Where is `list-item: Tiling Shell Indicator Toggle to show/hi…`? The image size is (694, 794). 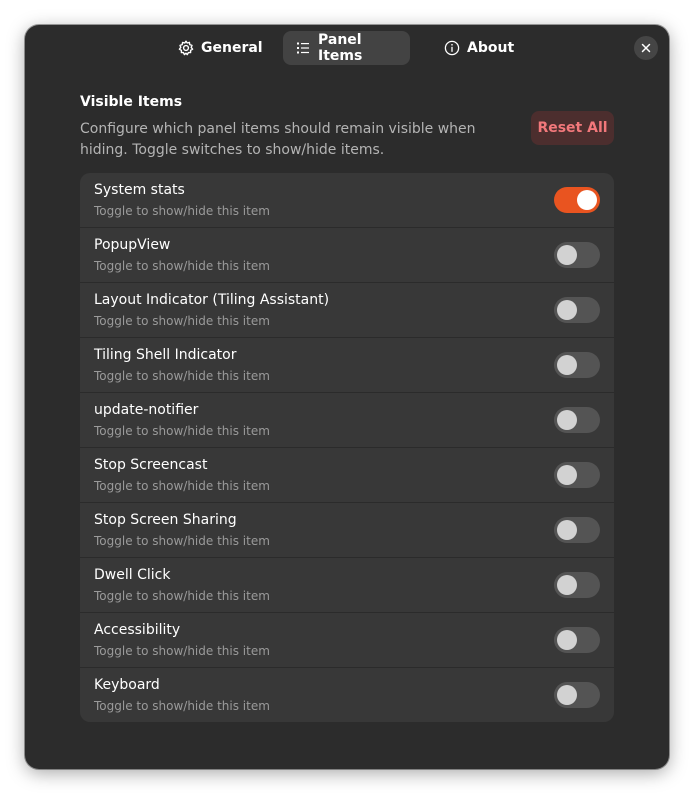
list-item: Tiling Shell Indicator Toggle to show/hi… is located at coordinates (347, 365).